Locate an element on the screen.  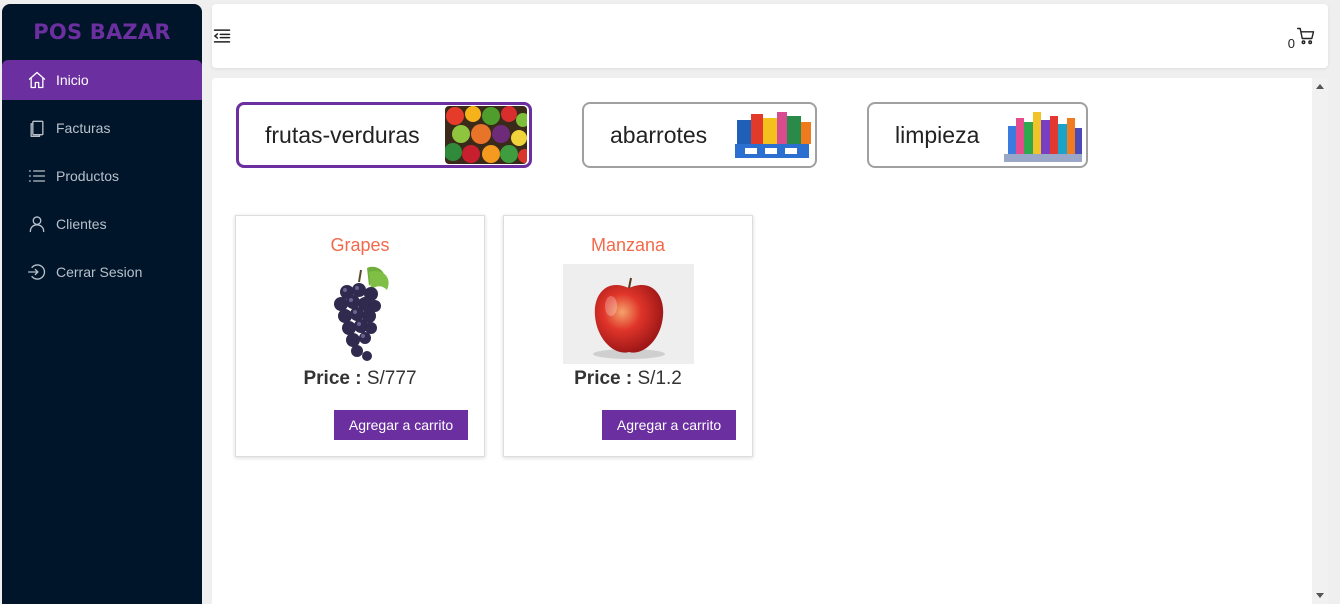
sidebar-item-productos: Productos is located at coordinates (102, 176).